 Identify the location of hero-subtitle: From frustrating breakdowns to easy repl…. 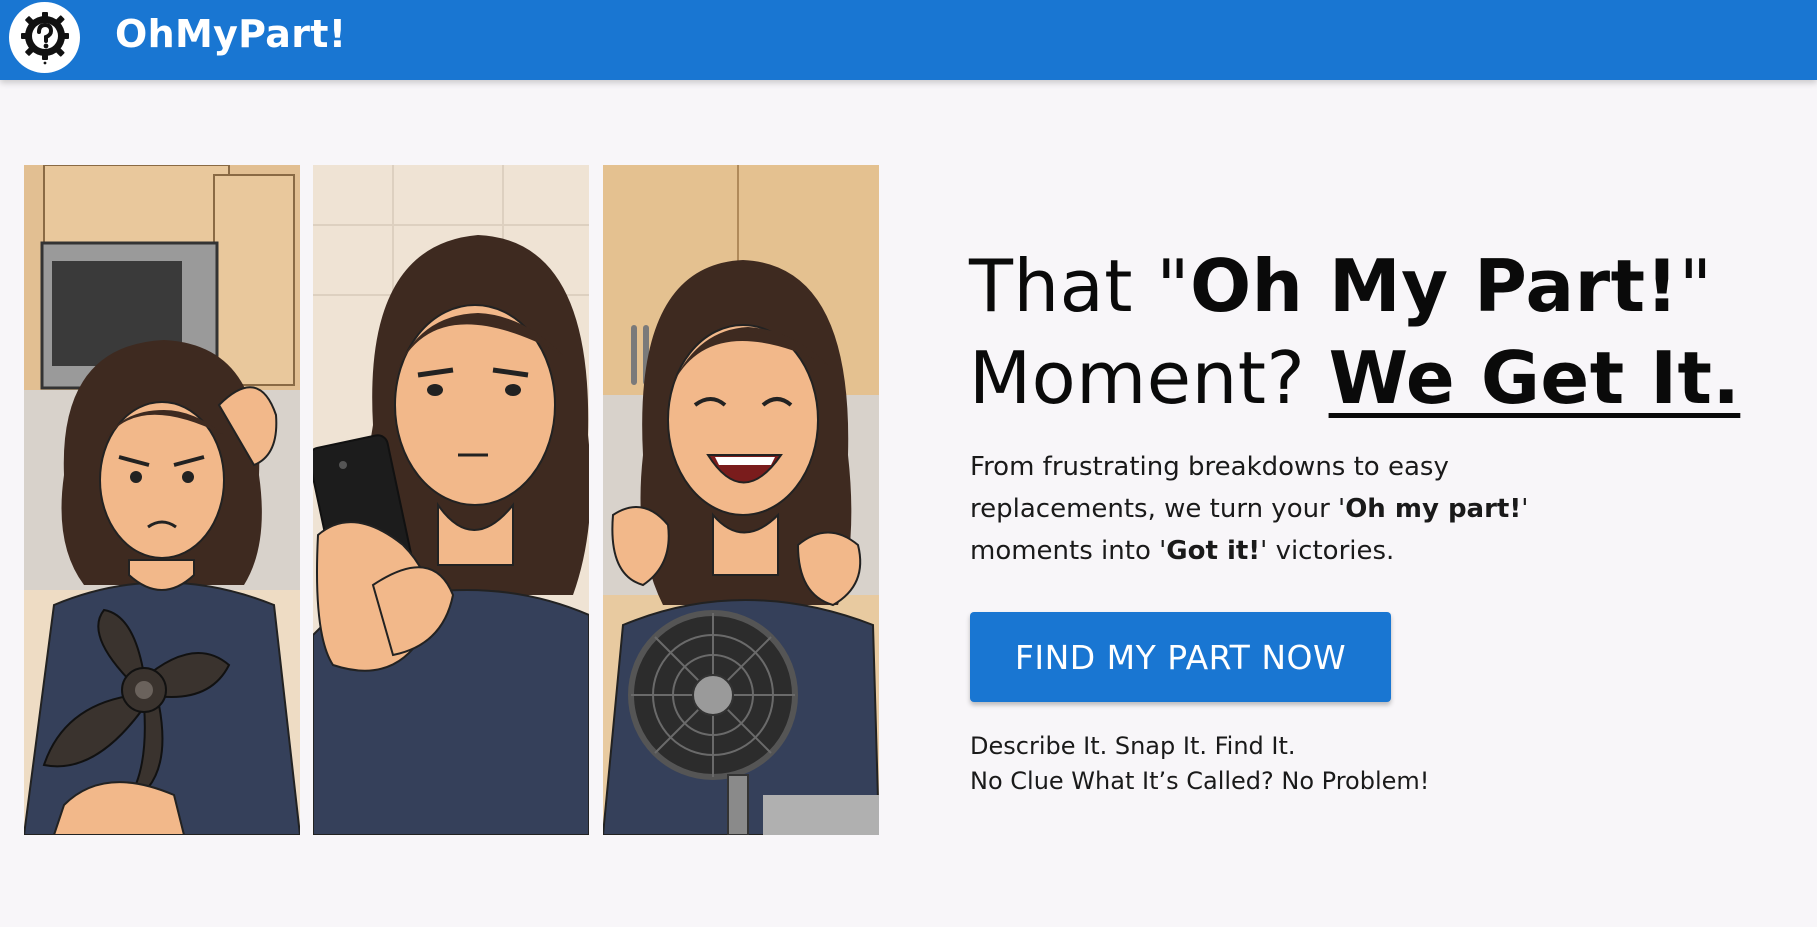
(1290, 509).